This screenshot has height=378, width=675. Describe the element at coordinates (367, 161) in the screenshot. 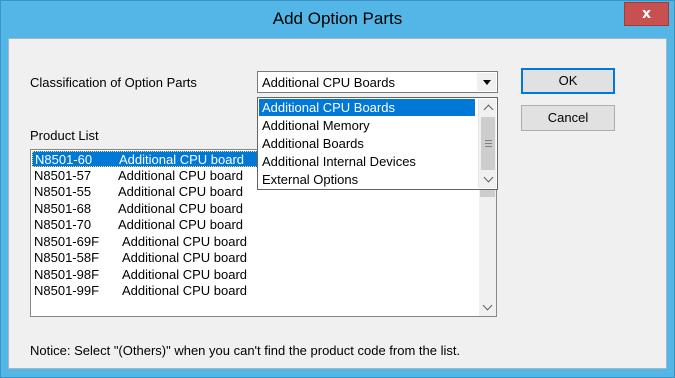

I see `dropdown-option: Additional Internal Devices` at that location.